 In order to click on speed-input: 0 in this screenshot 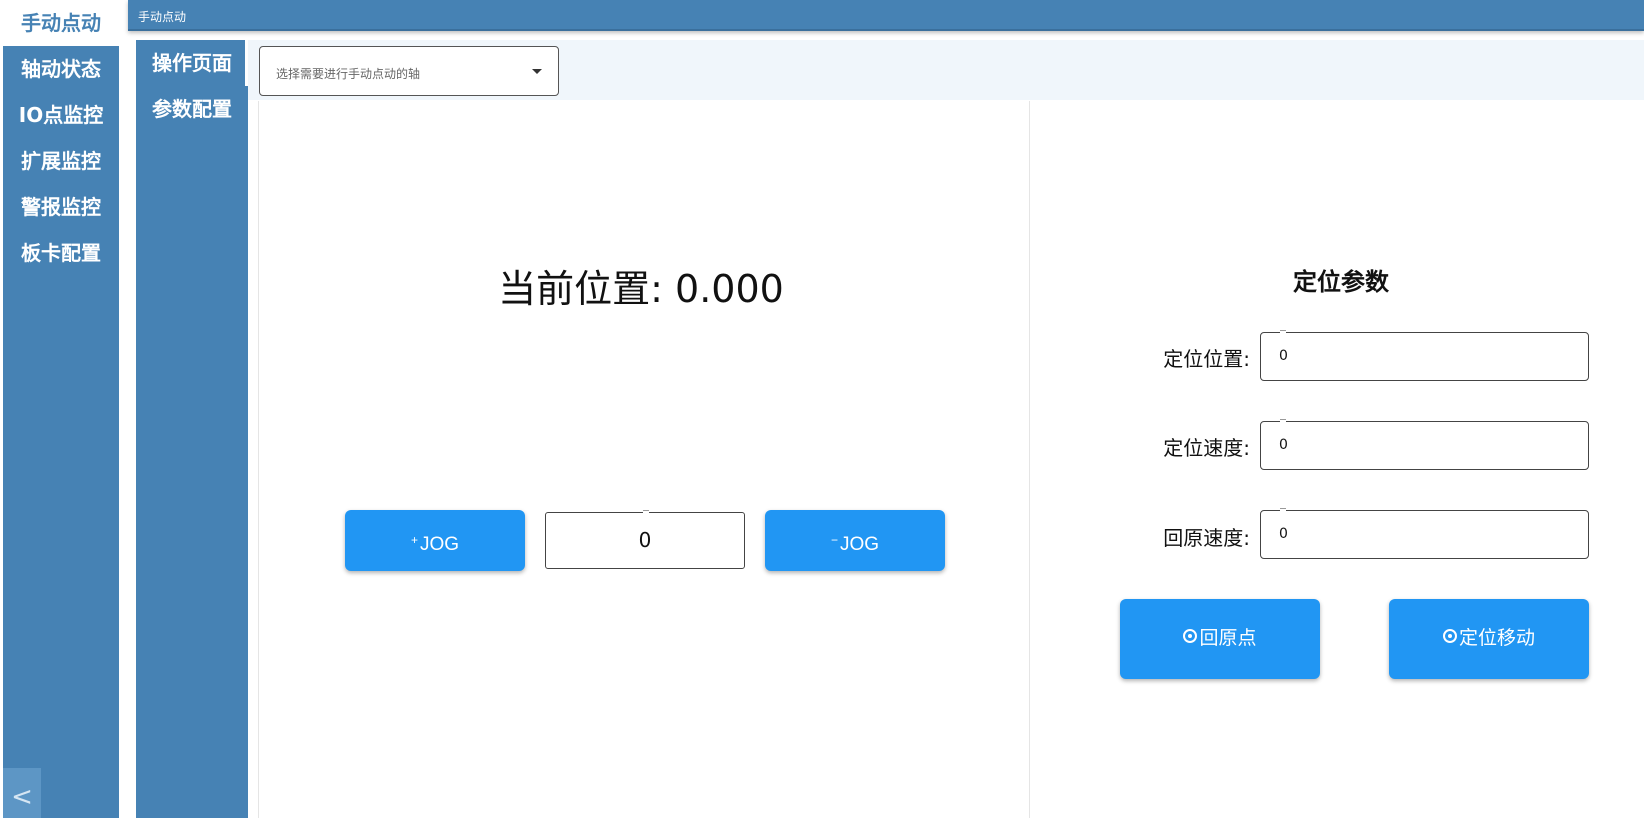, I will do `click(1424, 445)`.